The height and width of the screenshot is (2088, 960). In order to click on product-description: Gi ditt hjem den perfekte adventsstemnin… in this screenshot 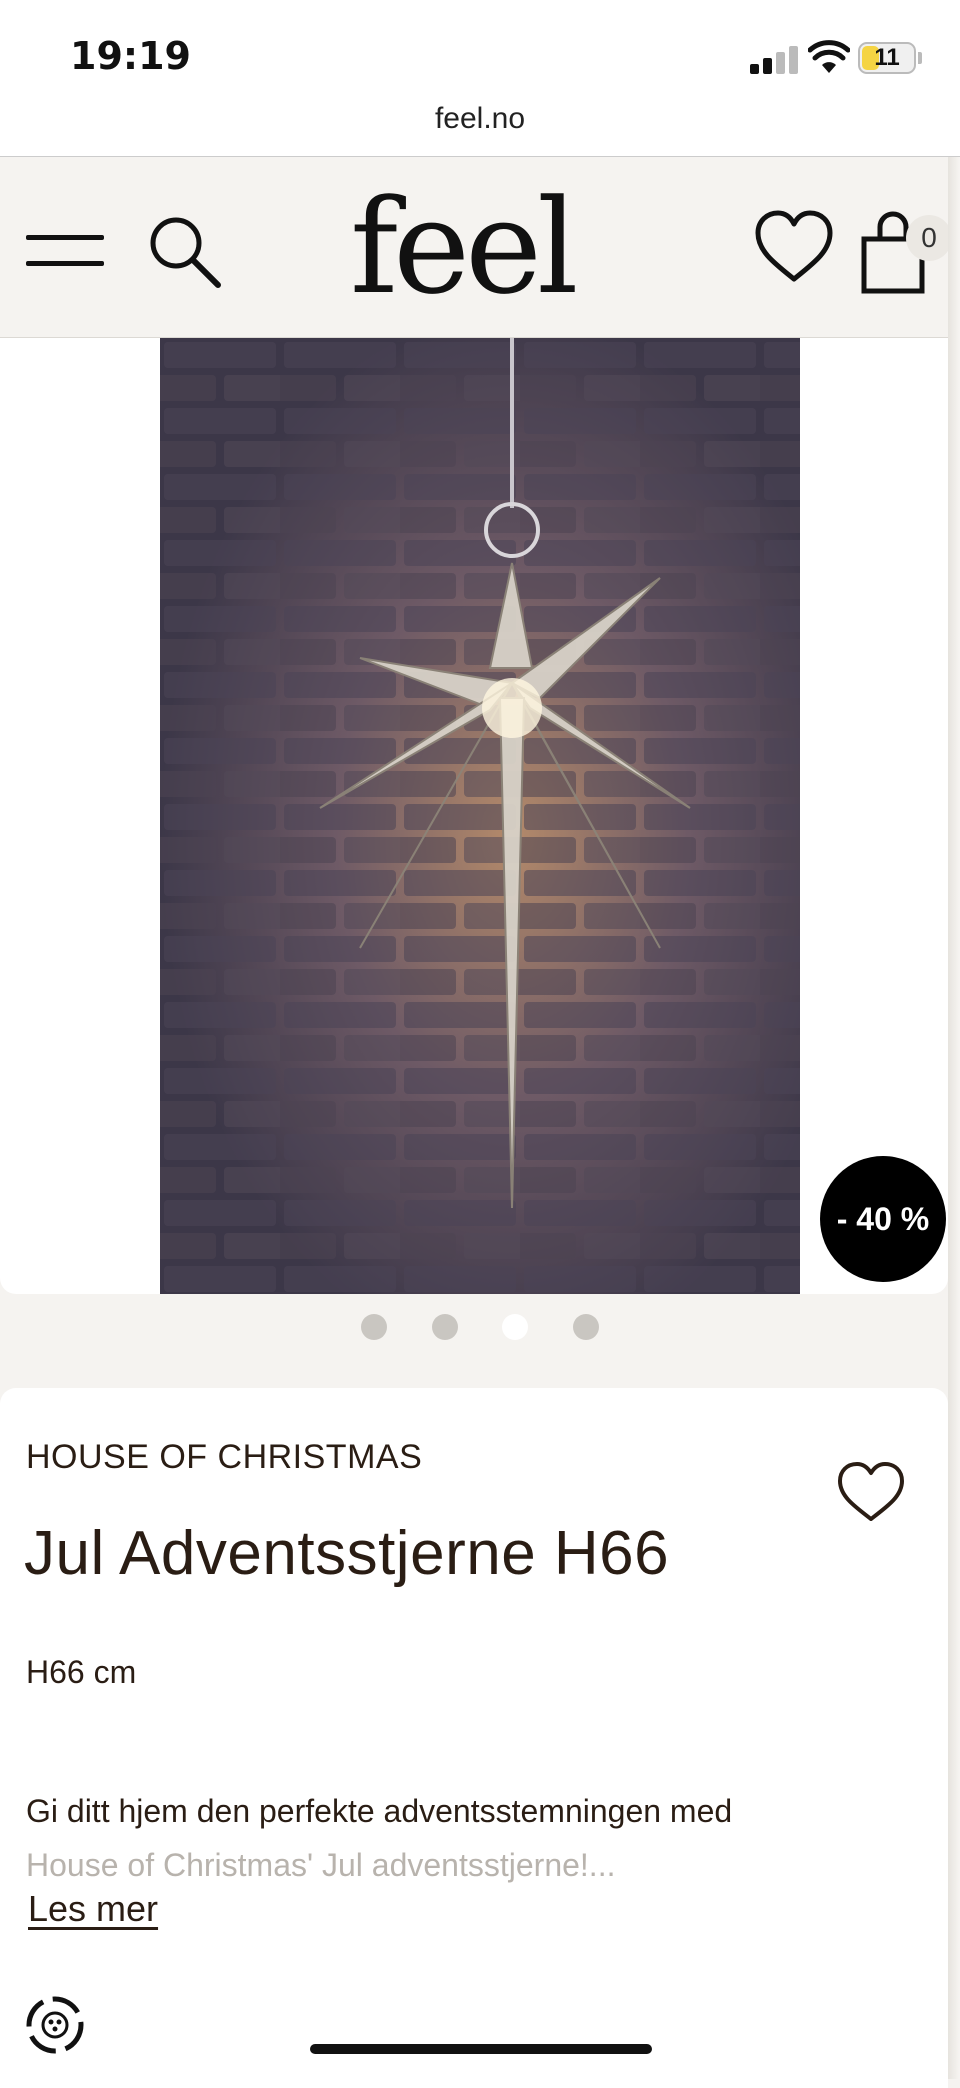, I will do `click(486, 1838)`.